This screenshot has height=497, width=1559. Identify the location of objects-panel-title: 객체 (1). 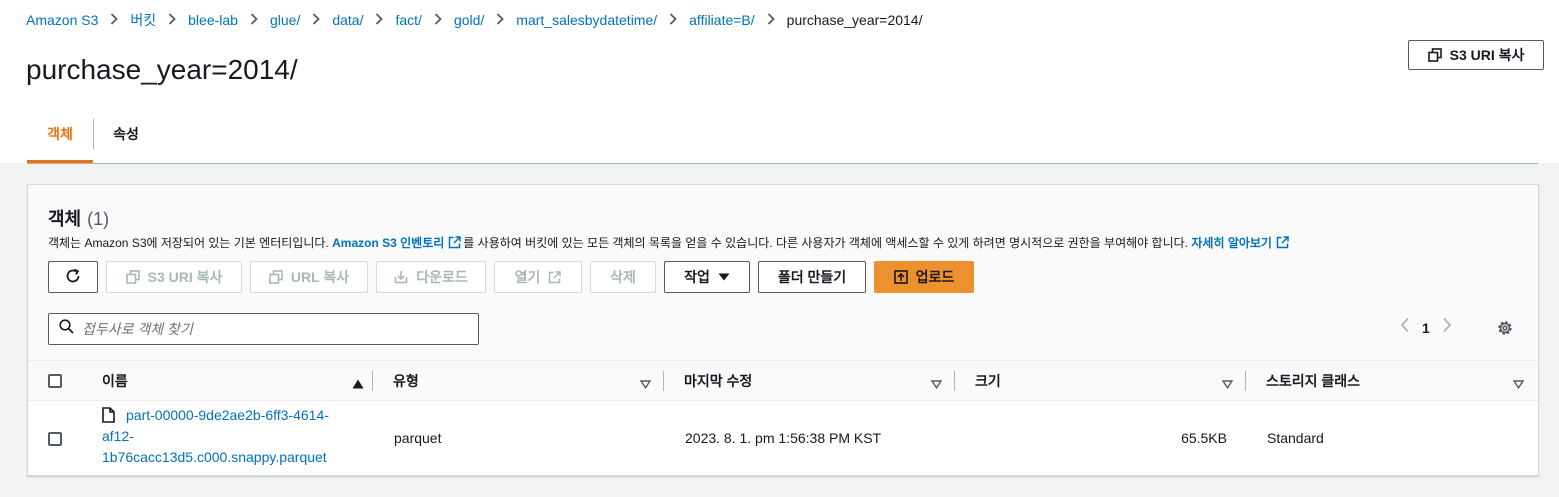
(78, 218).